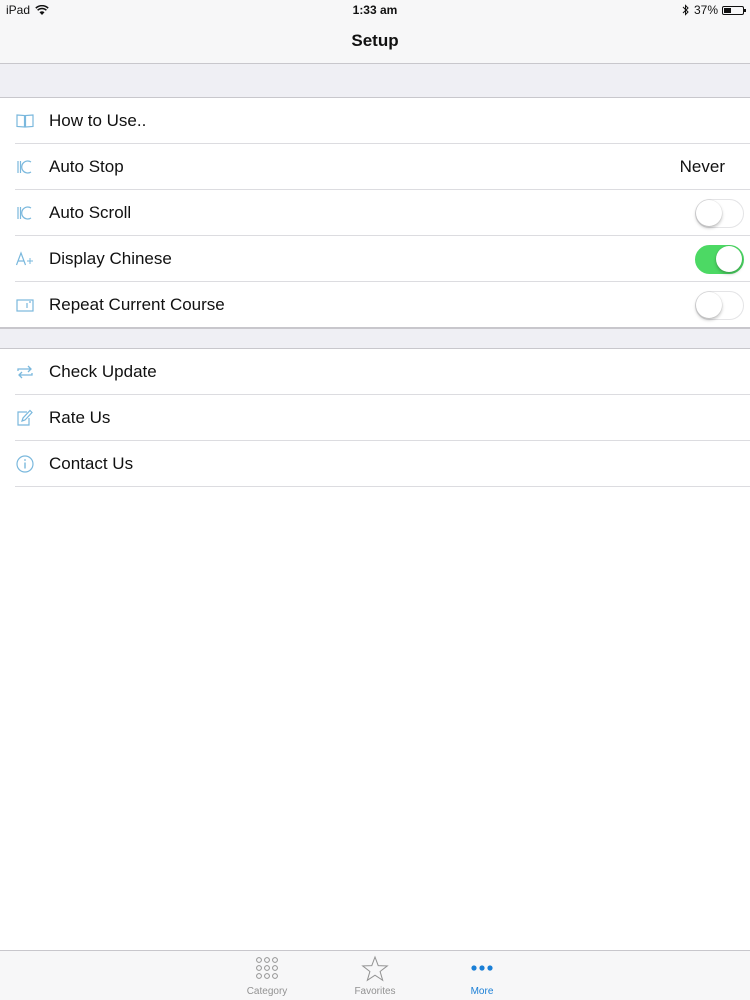 This screenshot has height=1000, width=750. I want to click on row-label: Rate Us, so click(80, 417).